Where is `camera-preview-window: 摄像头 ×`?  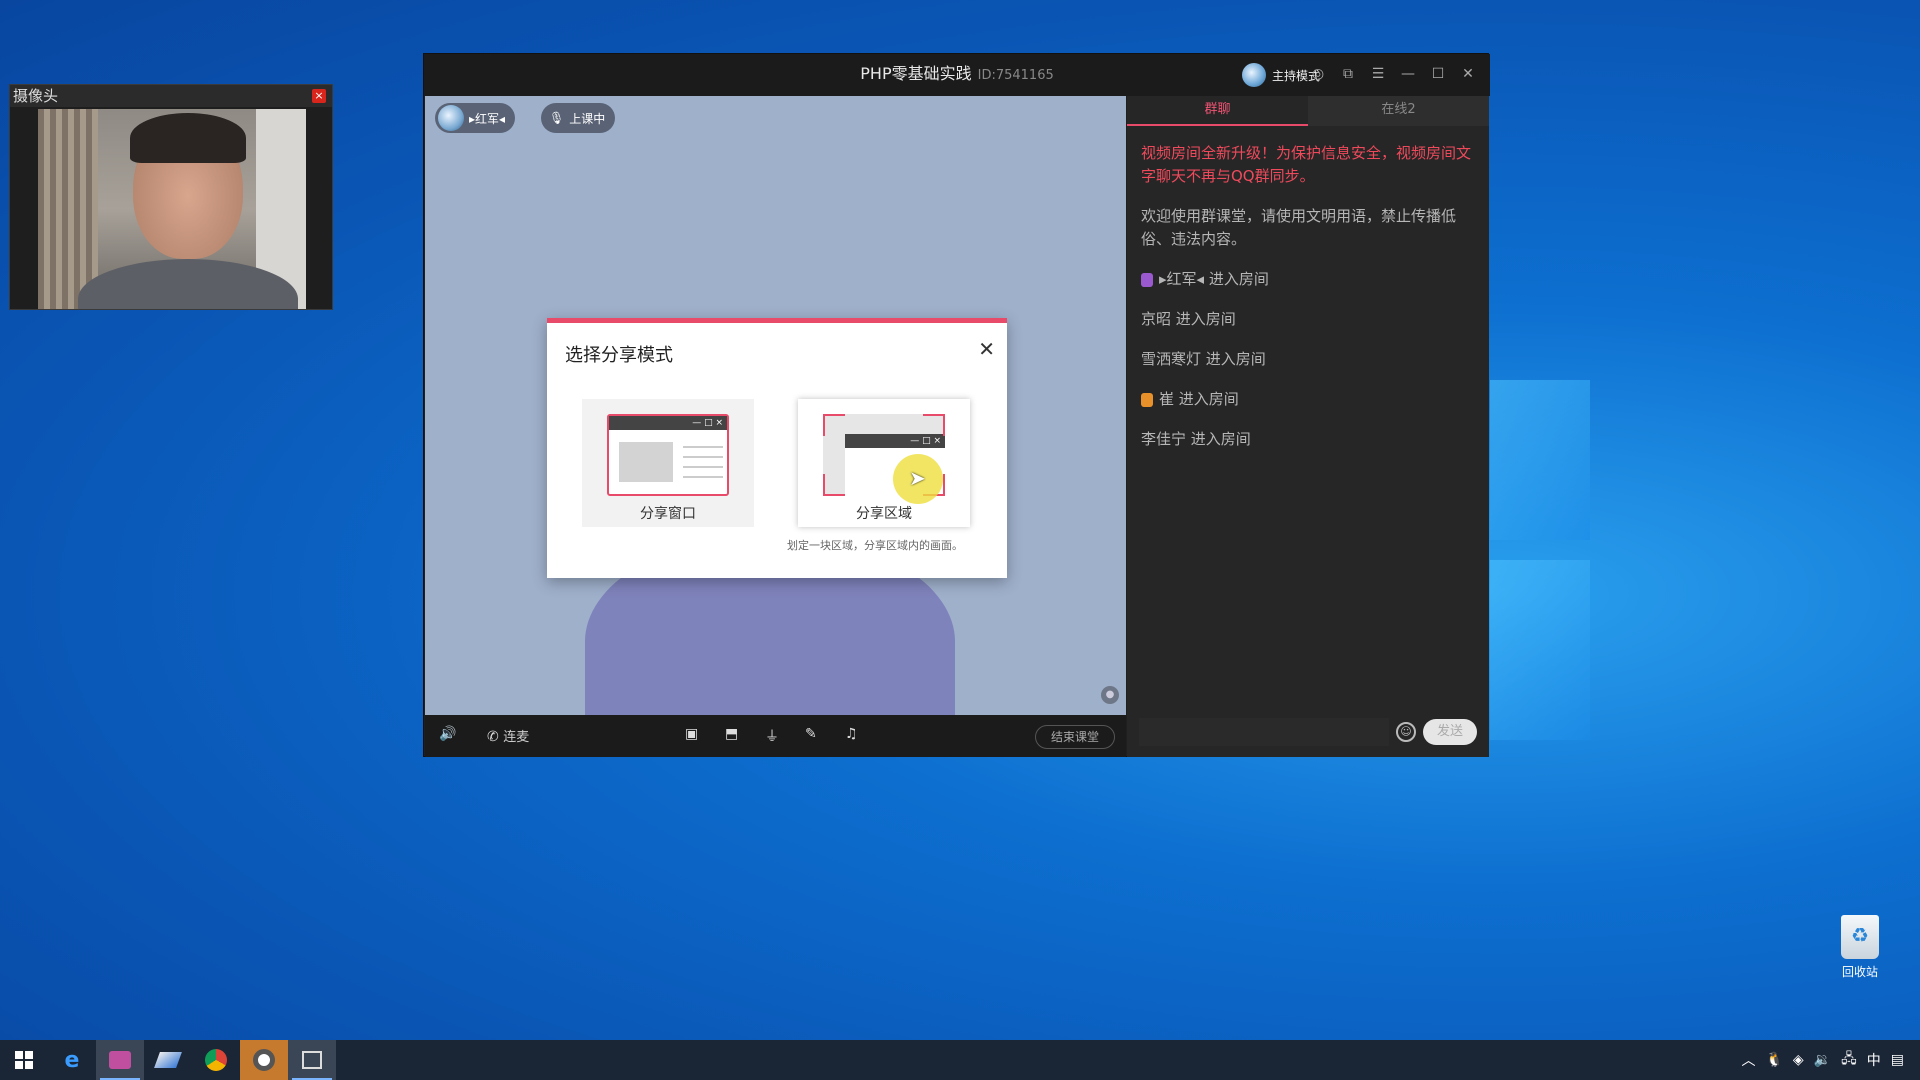 camera-preview-window: 摄像头 × is located at coordinates (171, 197).